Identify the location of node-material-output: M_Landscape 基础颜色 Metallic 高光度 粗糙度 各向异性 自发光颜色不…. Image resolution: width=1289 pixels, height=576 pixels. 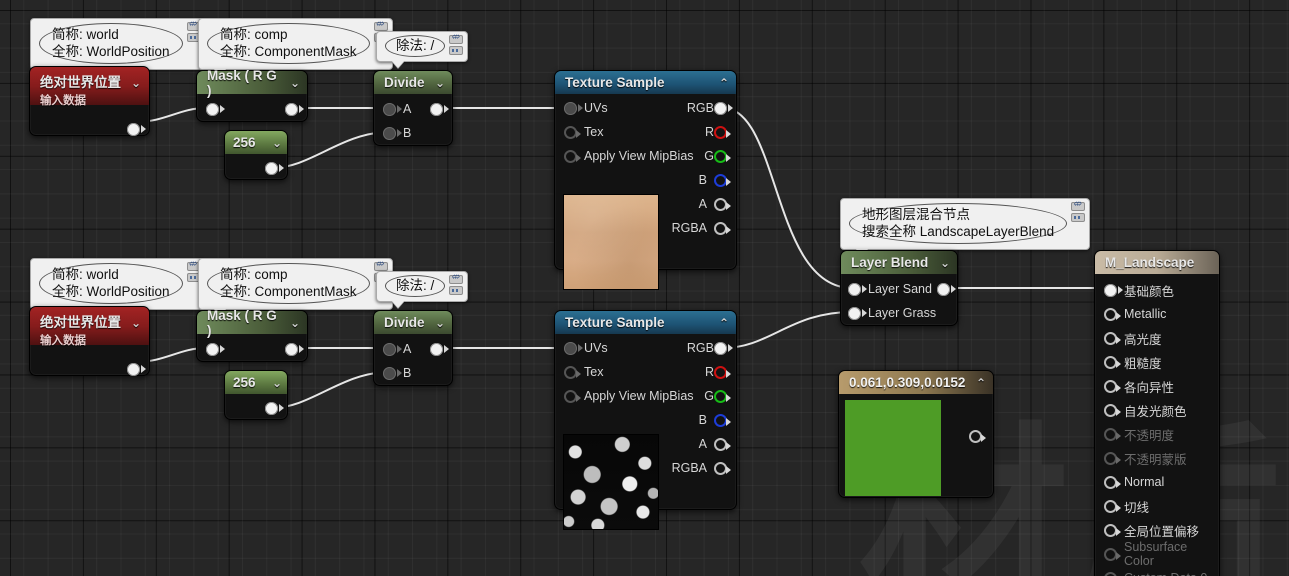
(1157, 413).